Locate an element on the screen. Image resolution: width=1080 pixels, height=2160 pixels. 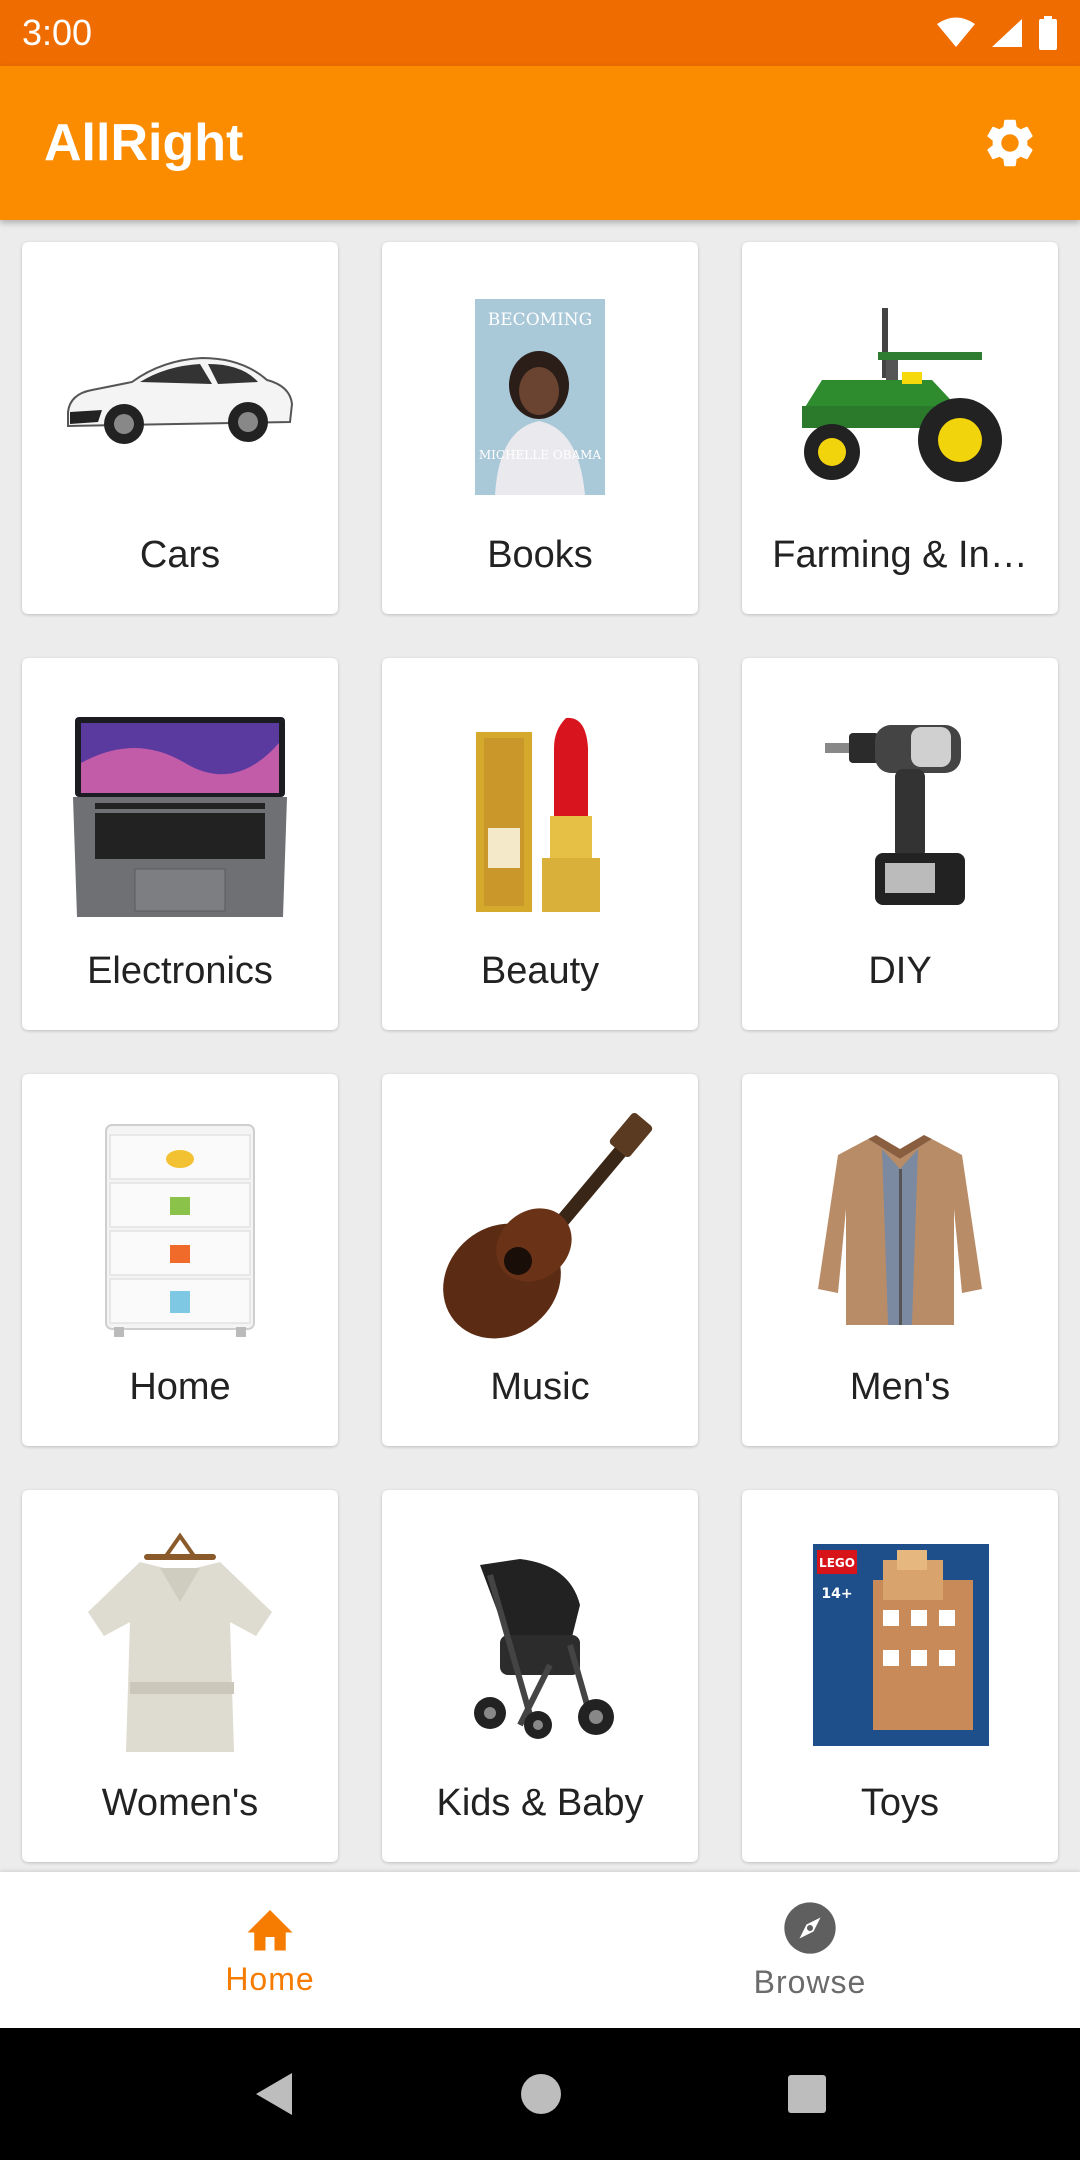
category-card-cars: Cars is located at coordinates (180, 428).